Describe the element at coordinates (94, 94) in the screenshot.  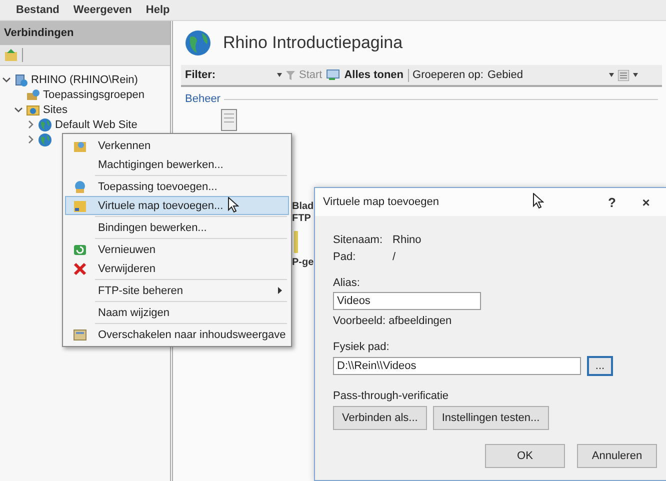
I see `tree-item: Toepassingsgroepen` at that location.